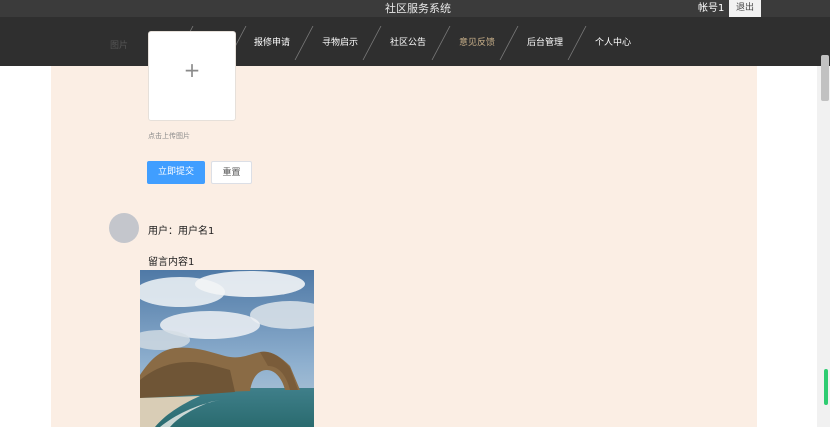 The image size is (830, 427). What do you see at coordinates (415, 8) in the screenshot?
I see `title-bar: 社区服务系统 帐号1 退出` at bounding box center [415, 8].